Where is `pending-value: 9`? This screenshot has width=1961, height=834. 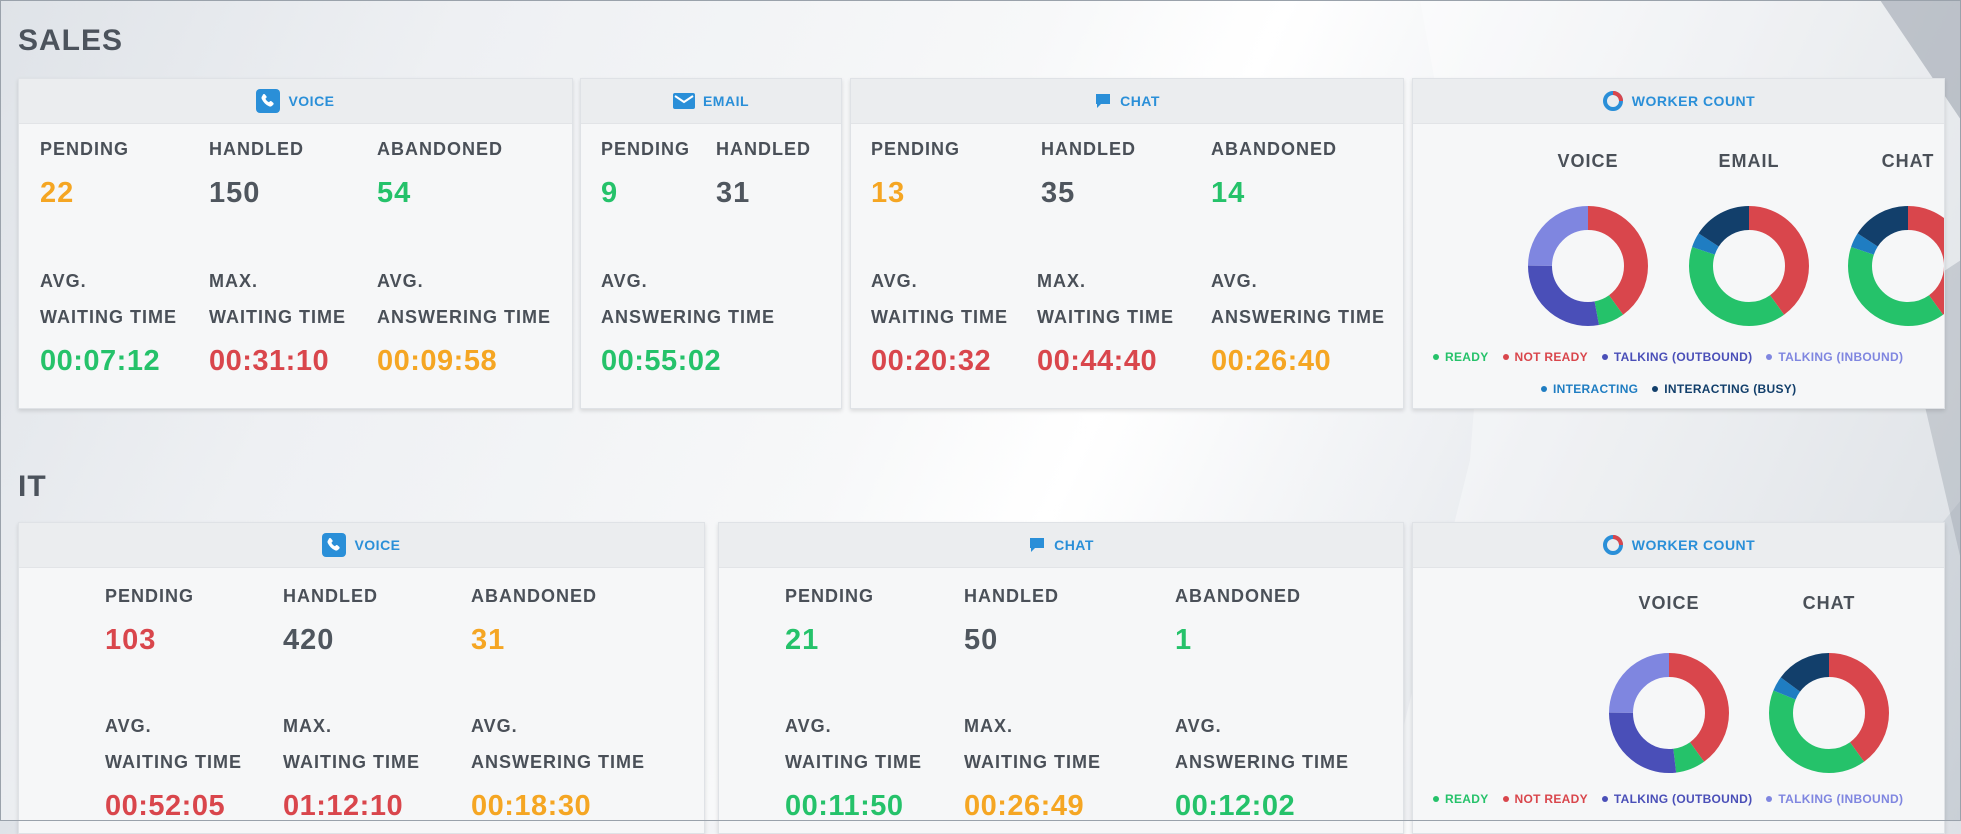
pending-value: 9 is located at coordinates (610, 193).